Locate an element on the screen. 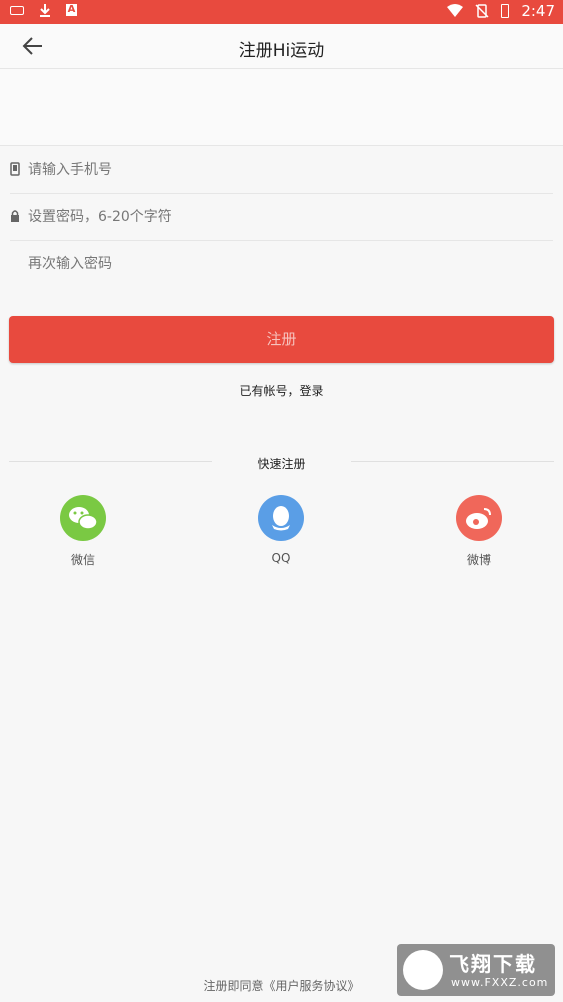 The height and width of the screenshot is (1002, 563). weibo-label: 微博 is located at coordinates (478, 560).